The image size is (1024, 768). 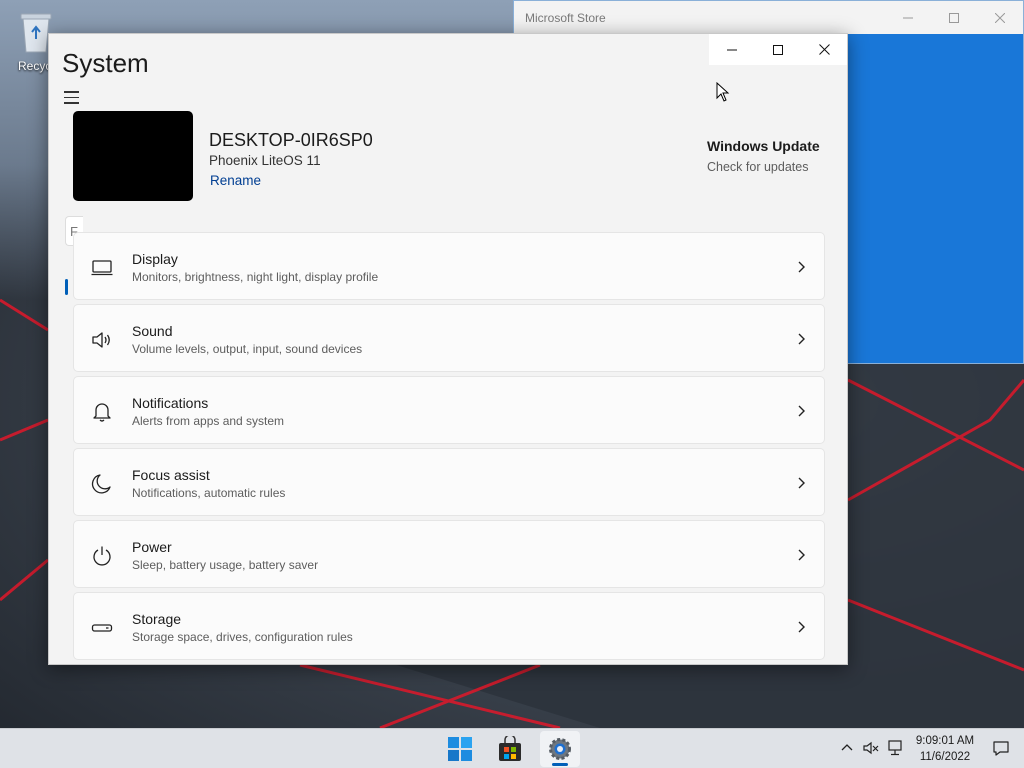 I want to click on store-minimize-button, so click(x=908, y=17).